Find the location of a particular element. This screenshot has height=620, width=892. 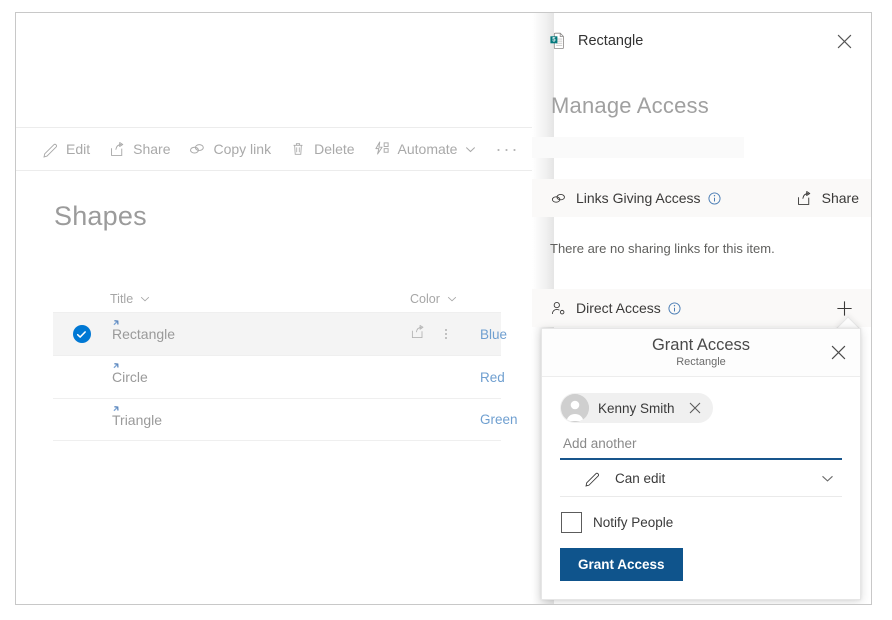

trash-icon is located at coordinates (298, 149).